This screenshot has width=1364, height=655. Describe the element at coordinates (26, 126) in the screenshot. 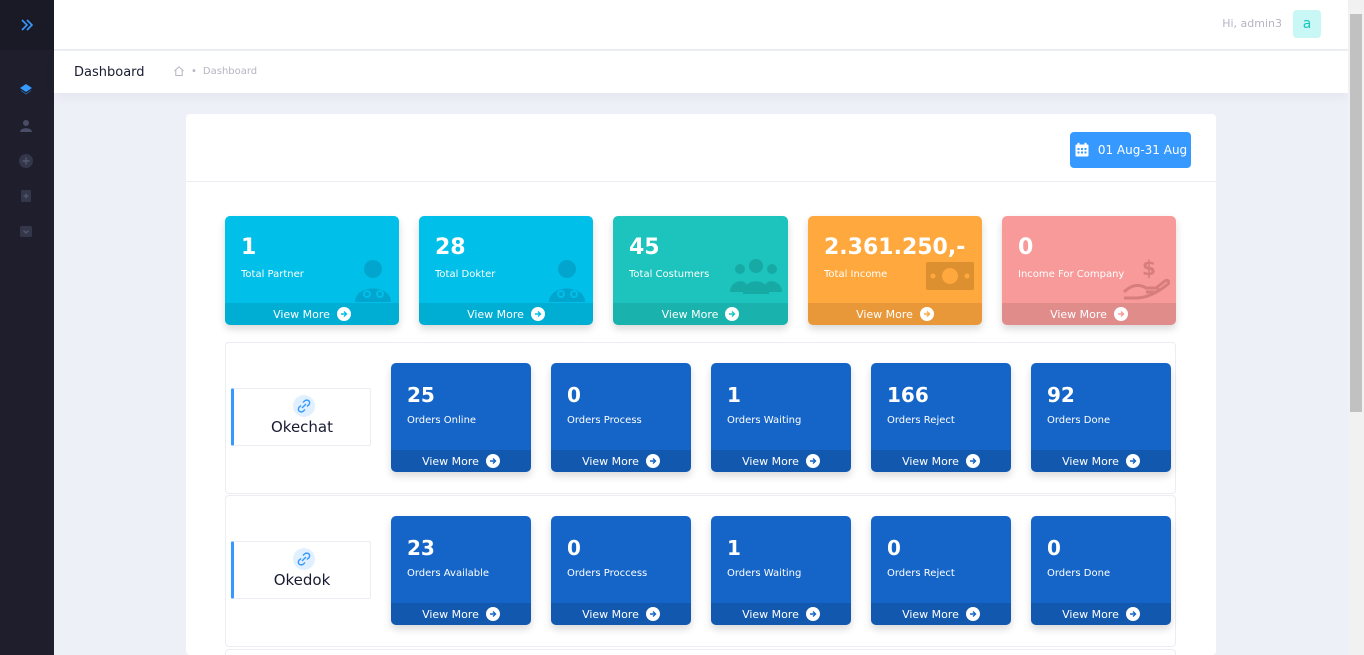

I see `sidebar-item-users` at that location.